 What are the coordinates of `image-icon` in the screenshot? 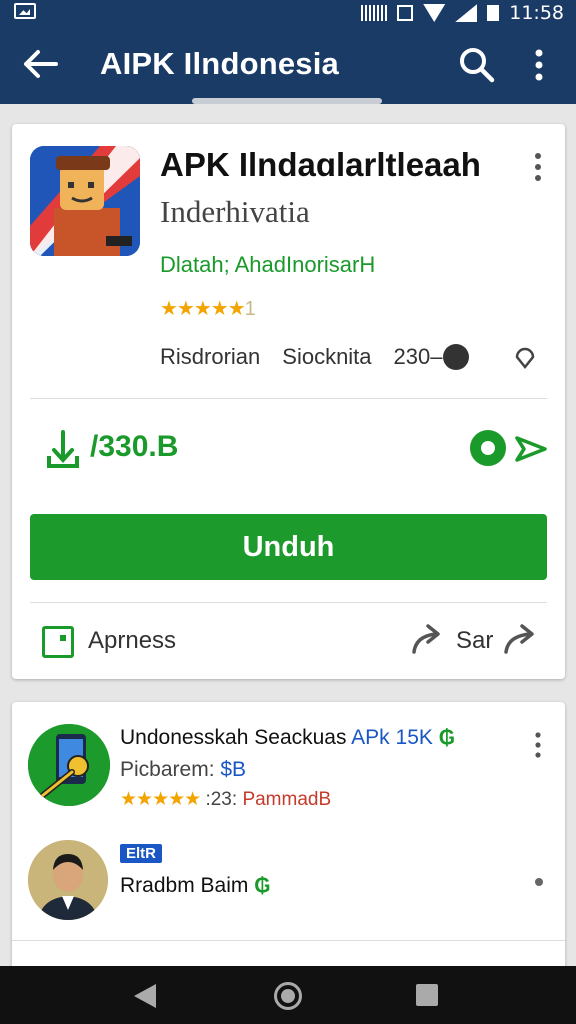 It's located at (25, 11).